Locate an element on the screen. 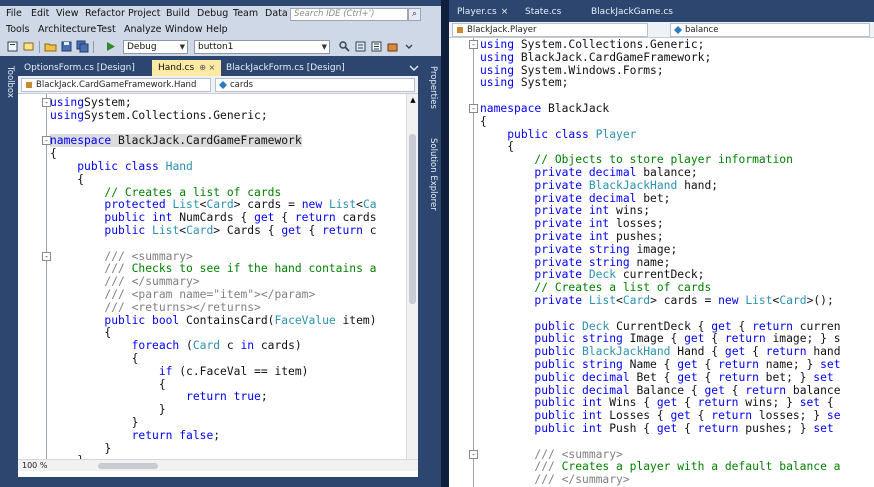  code-line: private string image; is located at coordinates (578, 249).